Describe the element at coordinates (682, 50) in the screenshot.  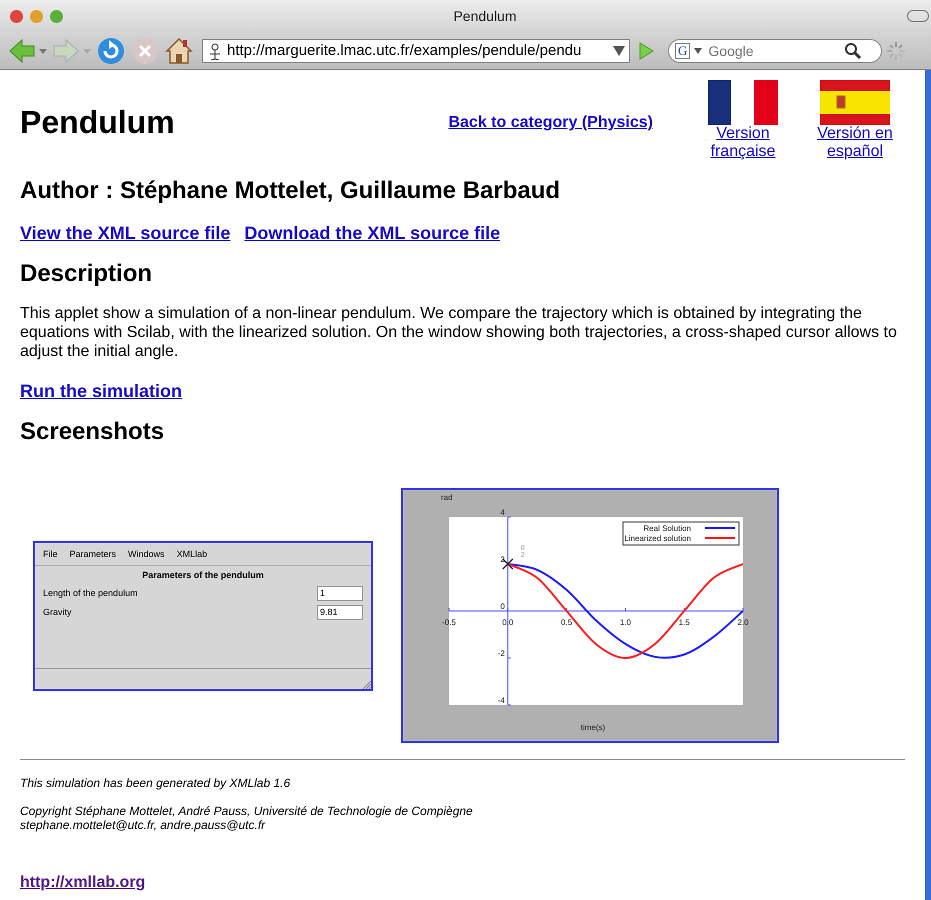
I see `search-engine-logo: G` at that location.